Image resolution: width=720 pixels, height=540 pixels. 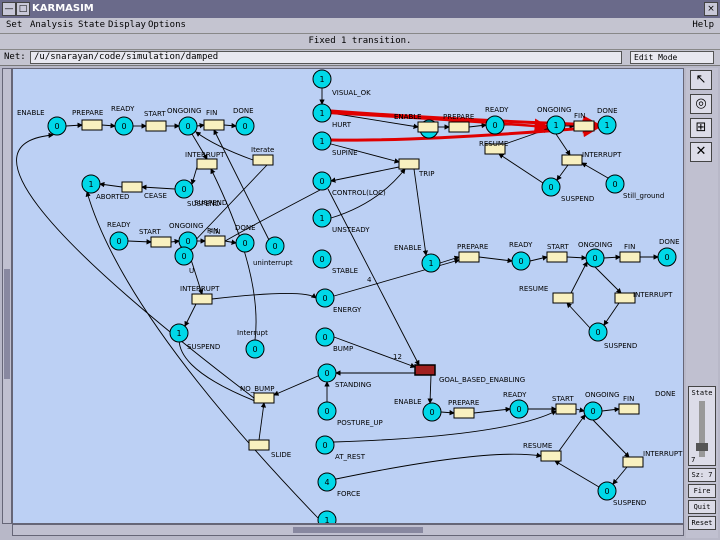 What do you see at coordinates (275, 246) in the screenshot?
I see `place-p10: 0` at bounding box center [275, 246].